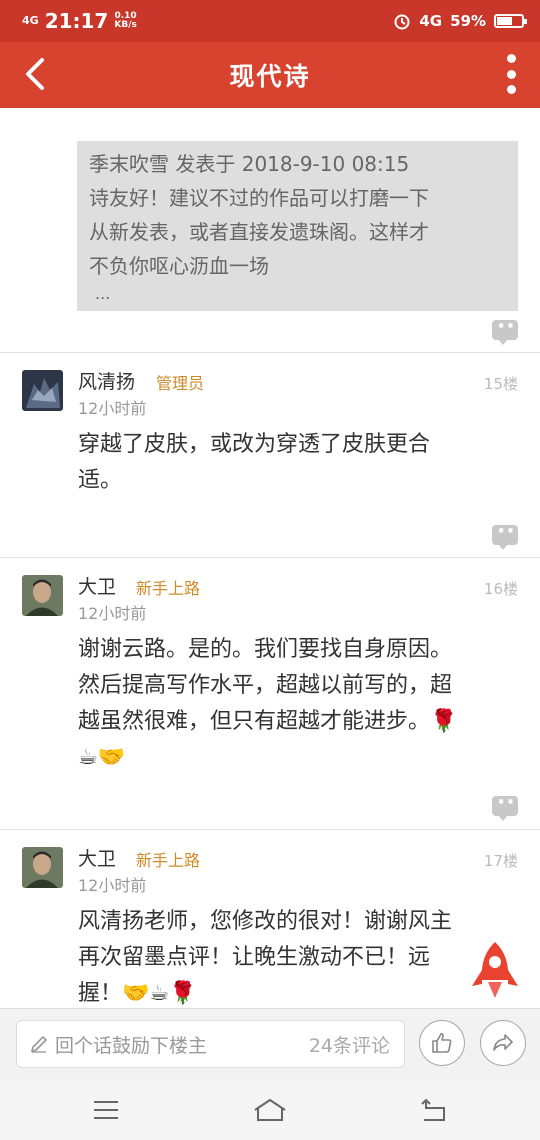 The width and height of the screenshot is (540, 1140). What do you see at coordinates (76, 21) in the screenshot?
I see `clock: 21:17` at bounding box center [76, 21].